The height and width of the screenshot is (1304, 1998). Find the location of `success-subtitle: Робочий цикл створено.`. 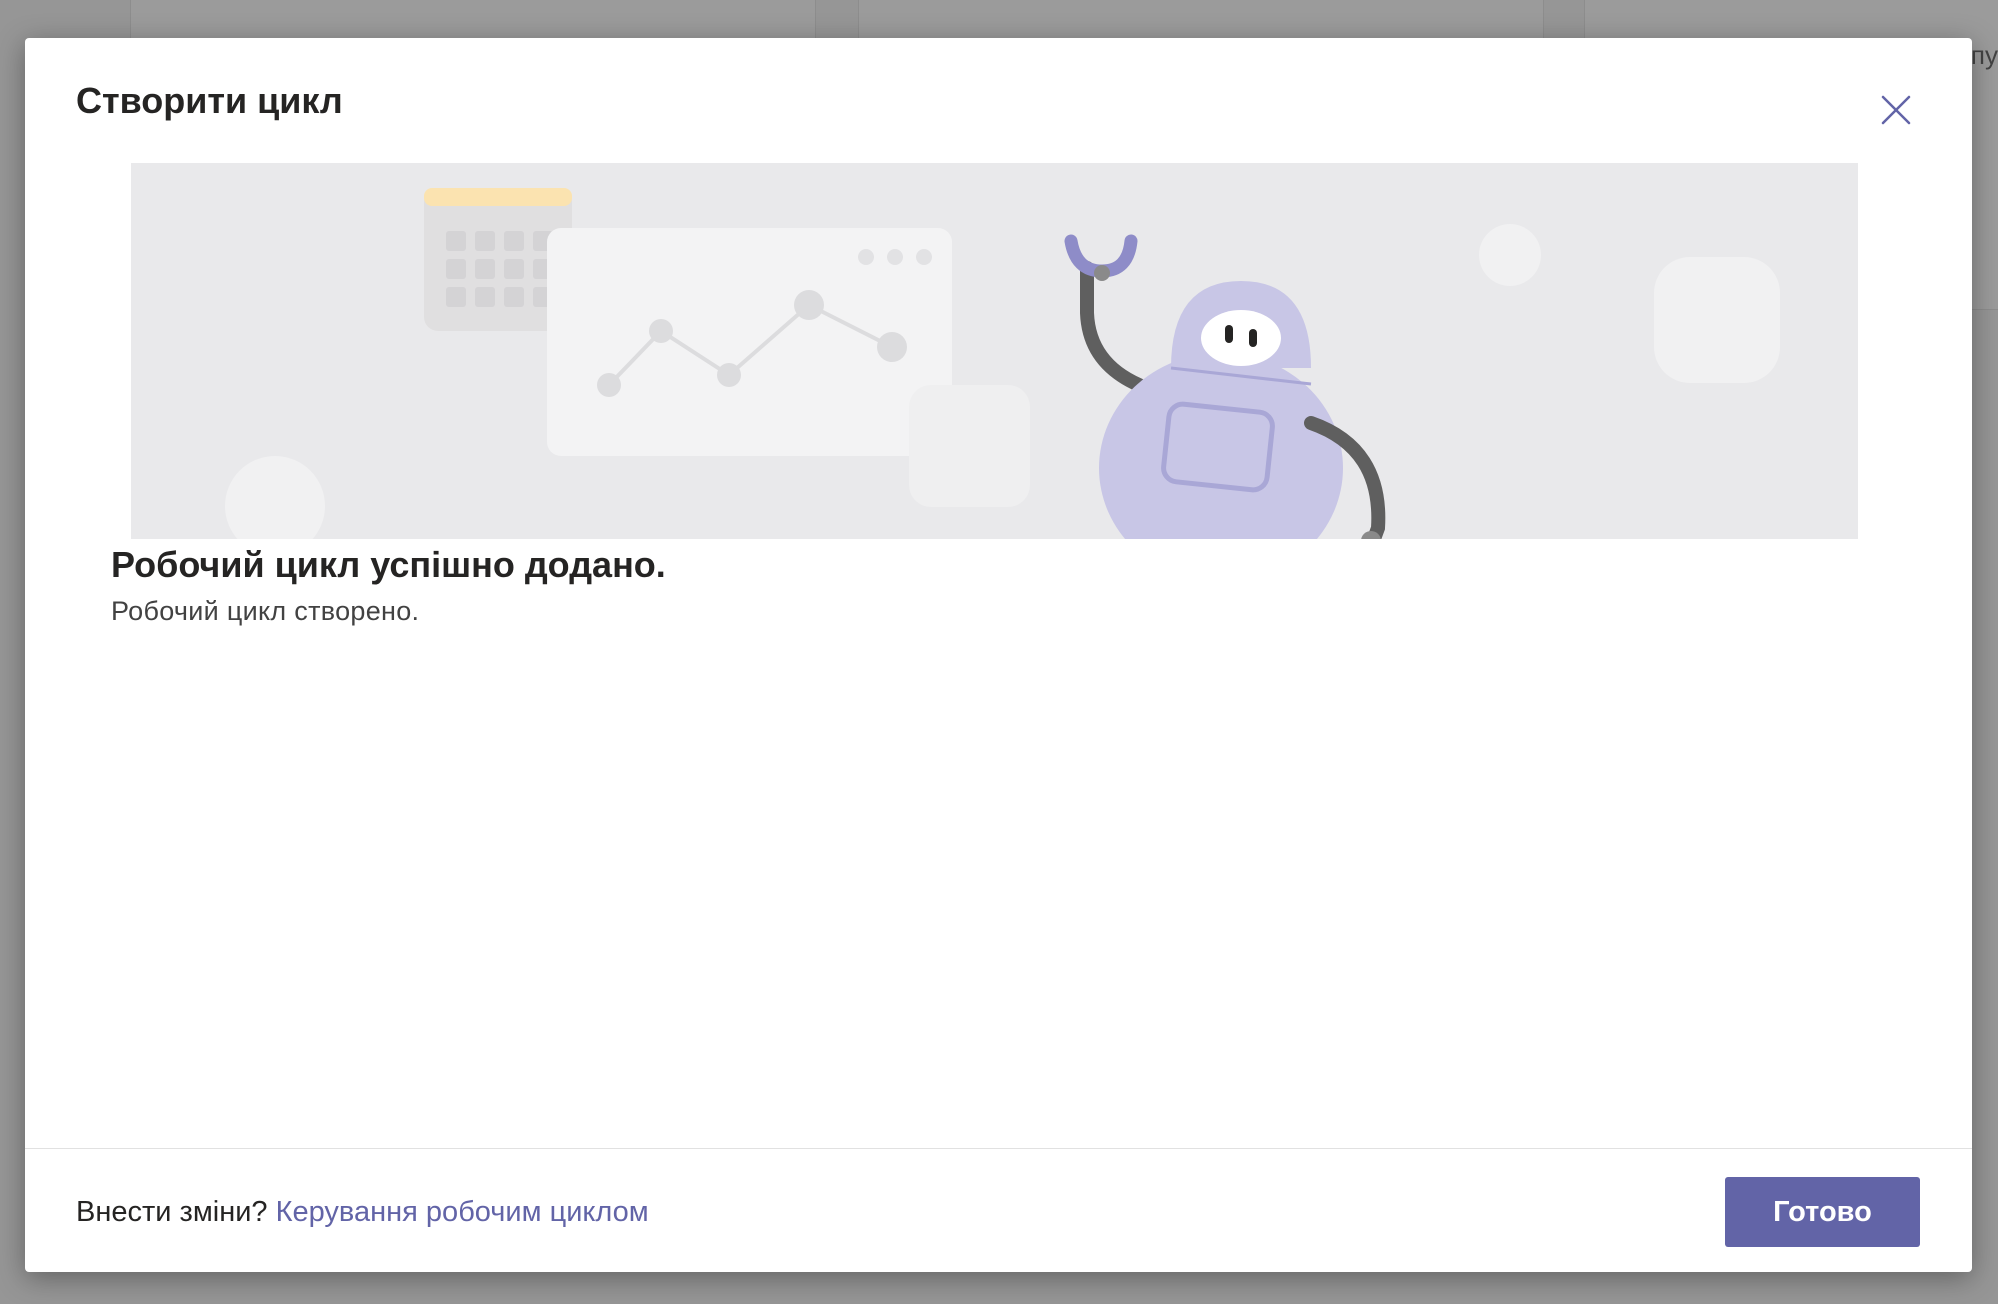

success-subtitle: Робочий цикл створено. is located at coordinates (265, 611).